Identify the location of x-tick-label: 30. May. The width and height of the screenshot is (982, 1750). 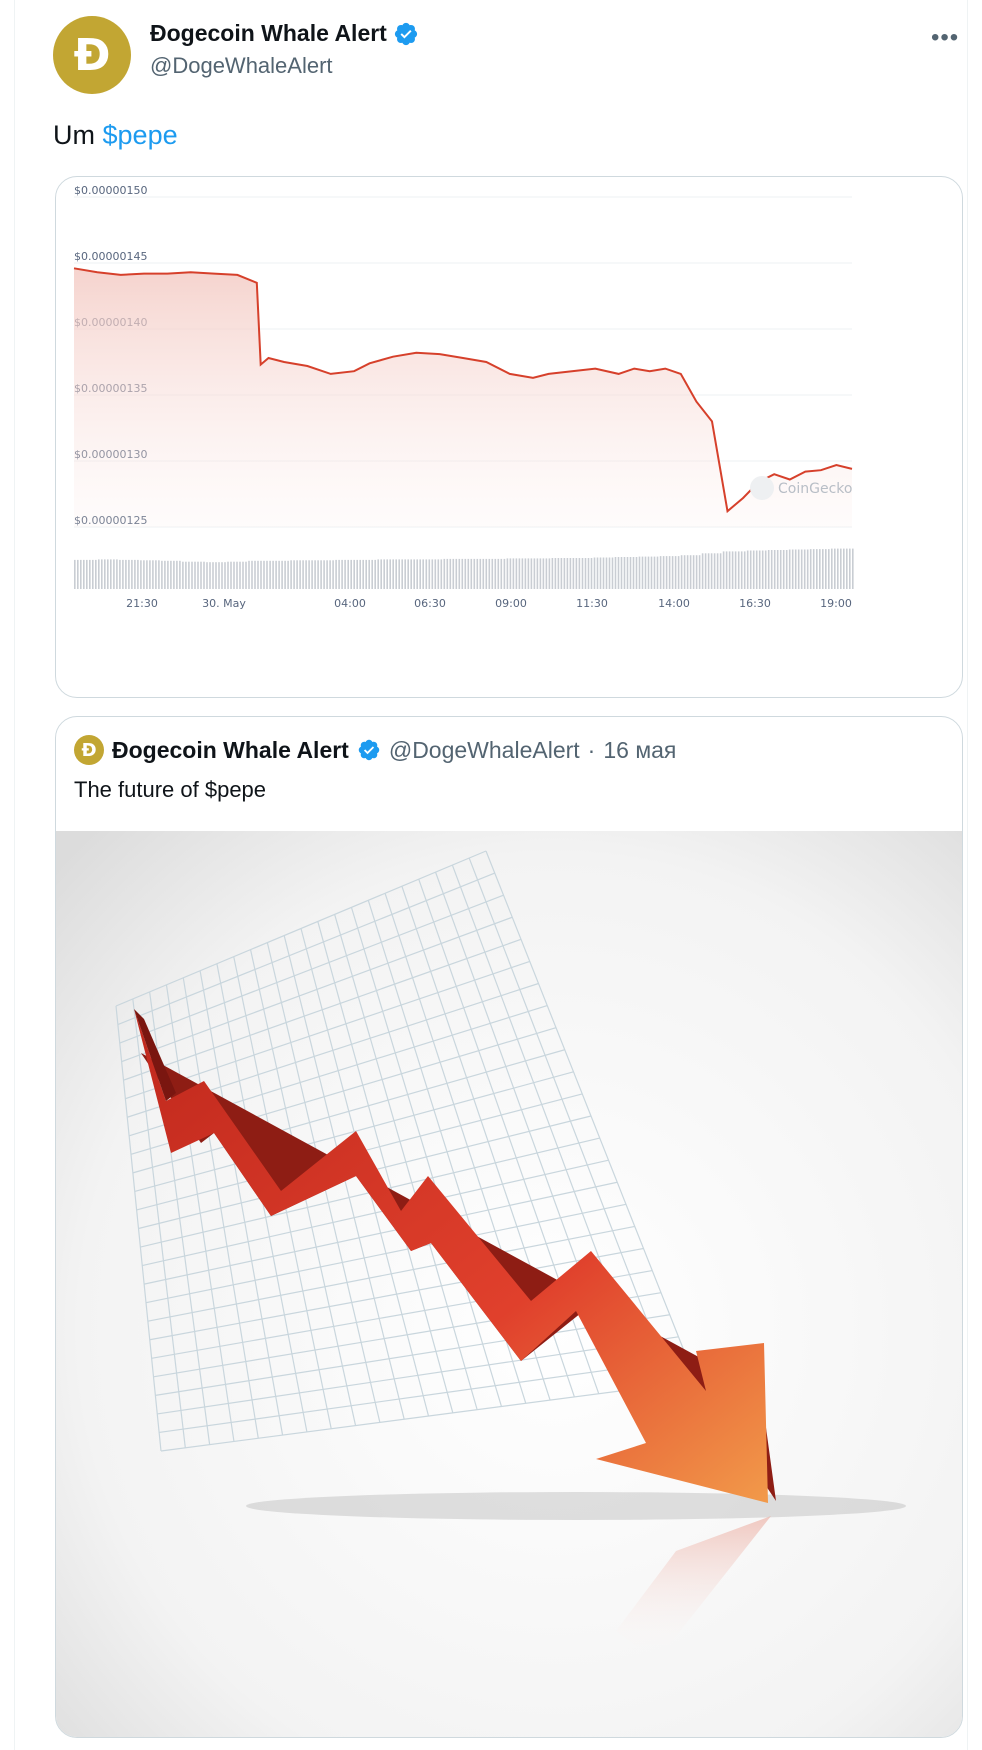
(224, 603).